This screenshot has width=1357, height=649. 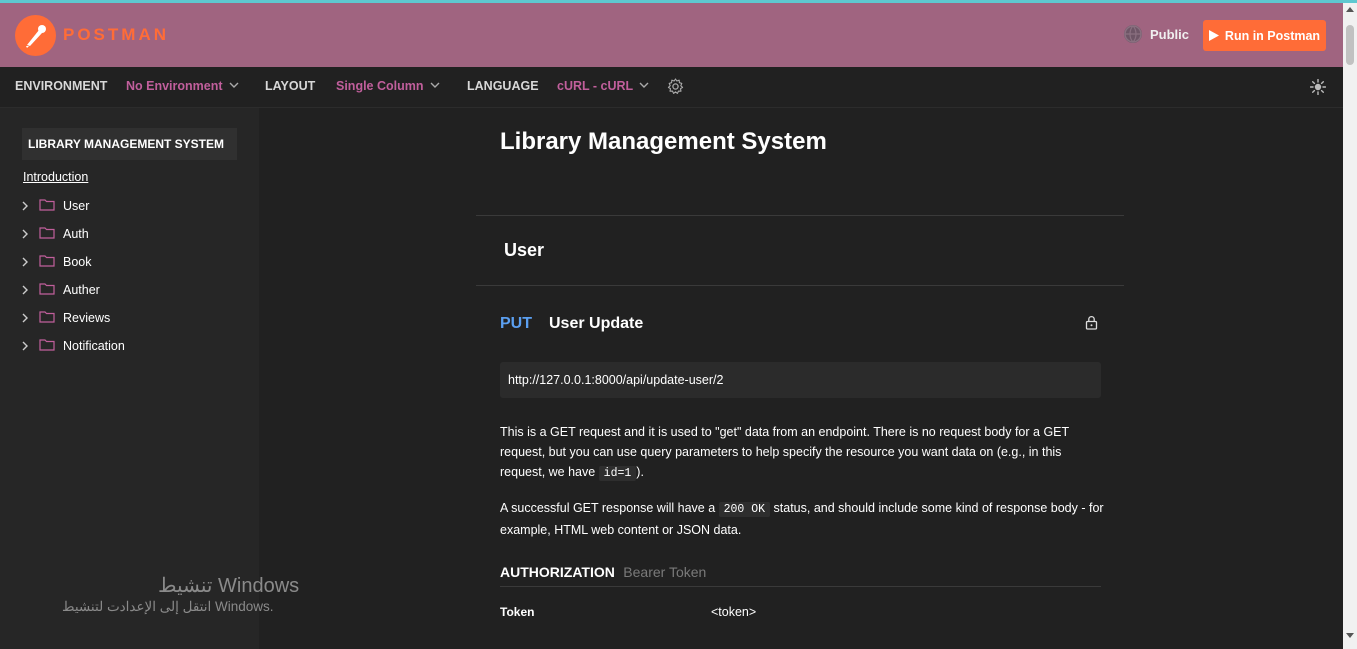 I want to click on folder-label: Notification, so click(x=94, y=346).